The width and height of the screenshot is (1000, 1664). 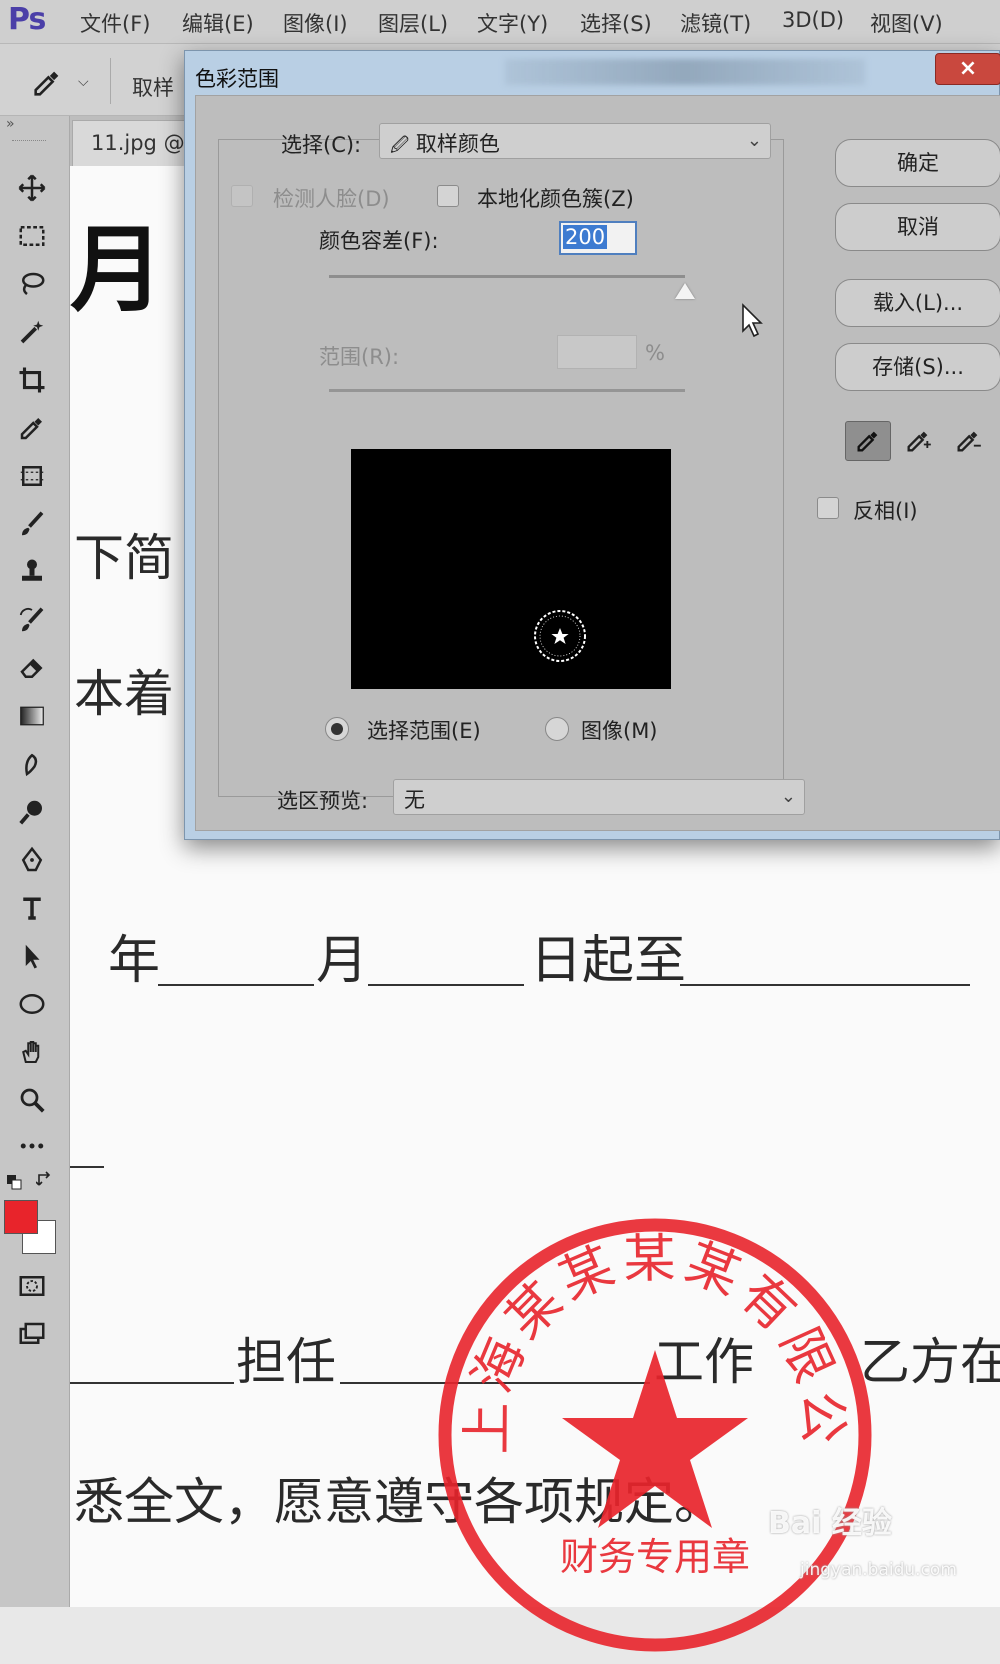 What do you see at coordinates (885, 511) in the screenshot?
I see `invert-label: 反相(I)` at bounding box center [885, 511].